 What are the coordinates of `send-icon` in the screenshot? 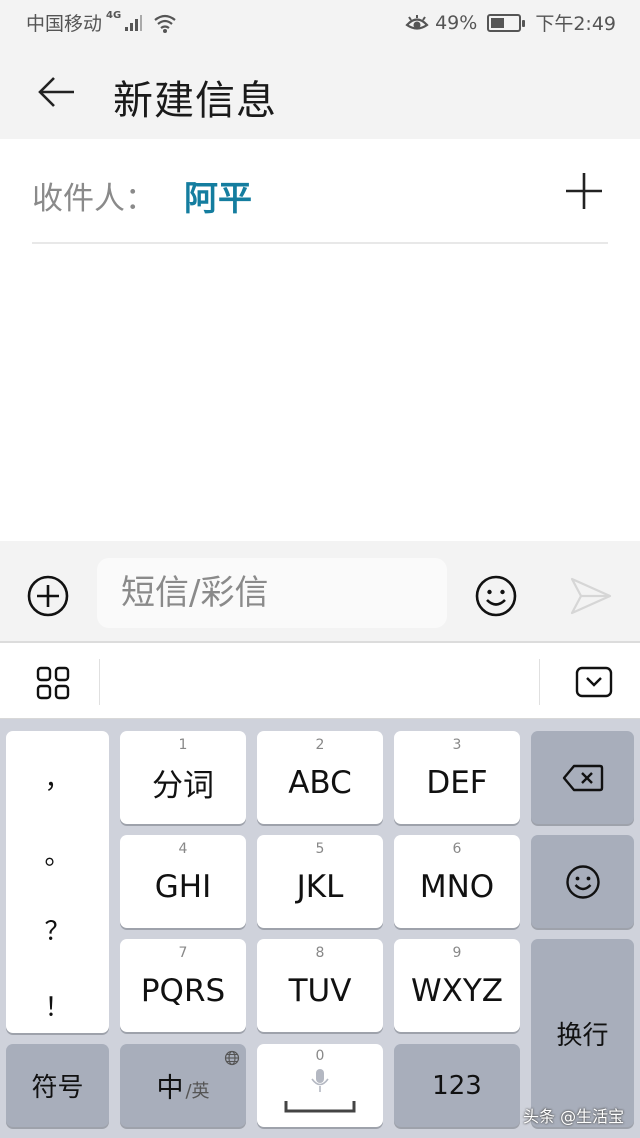 It's located at (591, 596).